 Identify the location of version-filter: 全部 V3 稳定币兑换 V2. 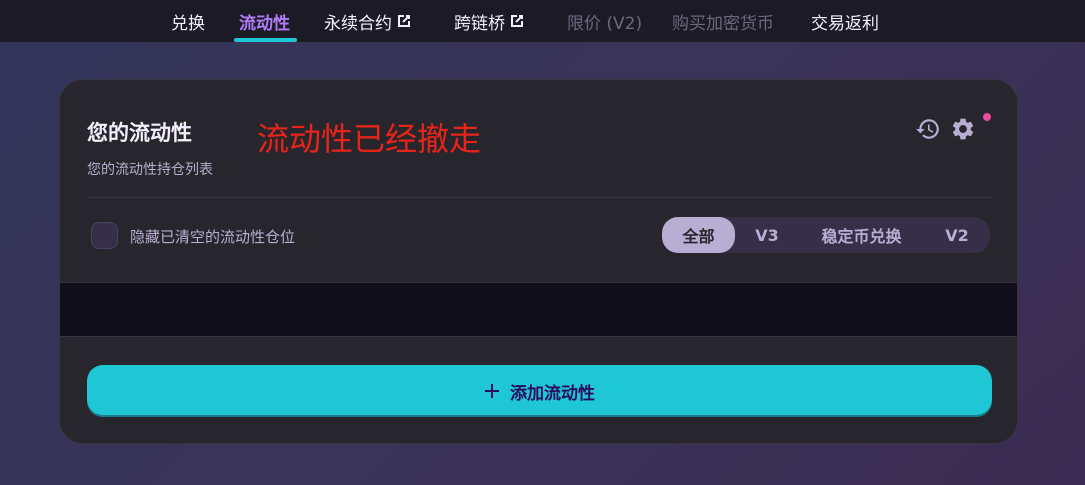
(826, 235).